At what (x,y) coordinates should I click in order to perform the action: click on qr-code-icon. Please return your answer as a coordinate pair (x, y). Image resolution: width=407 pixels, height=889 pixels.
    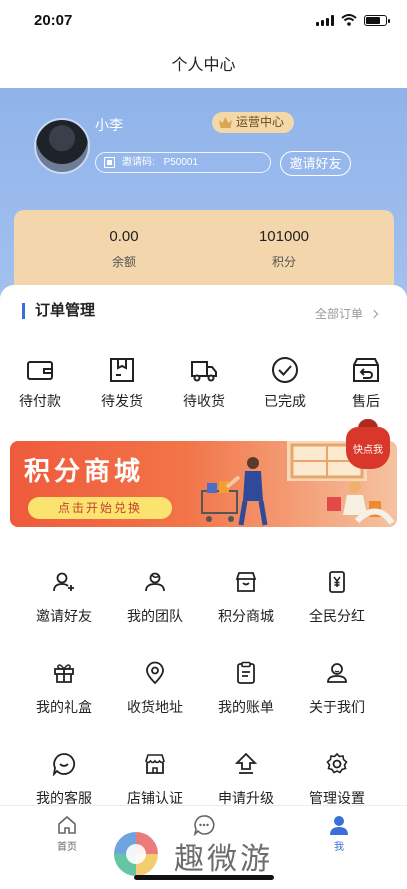
    Looking at the image, I should click on (109, 162).